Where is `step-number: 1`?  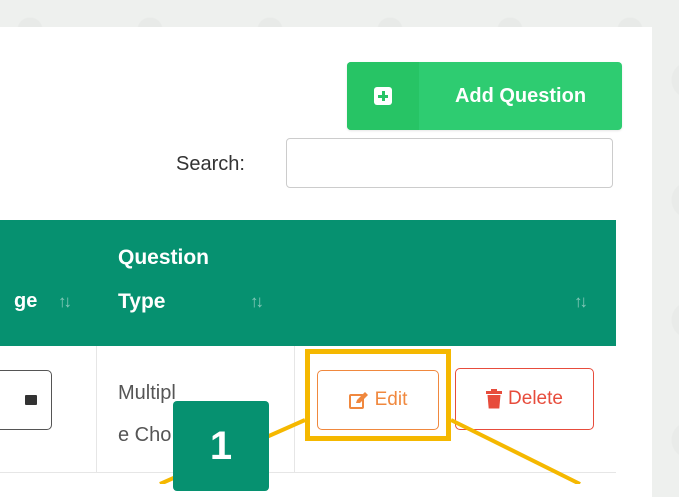 step-number: 1 is located at coordinates (221, 445).